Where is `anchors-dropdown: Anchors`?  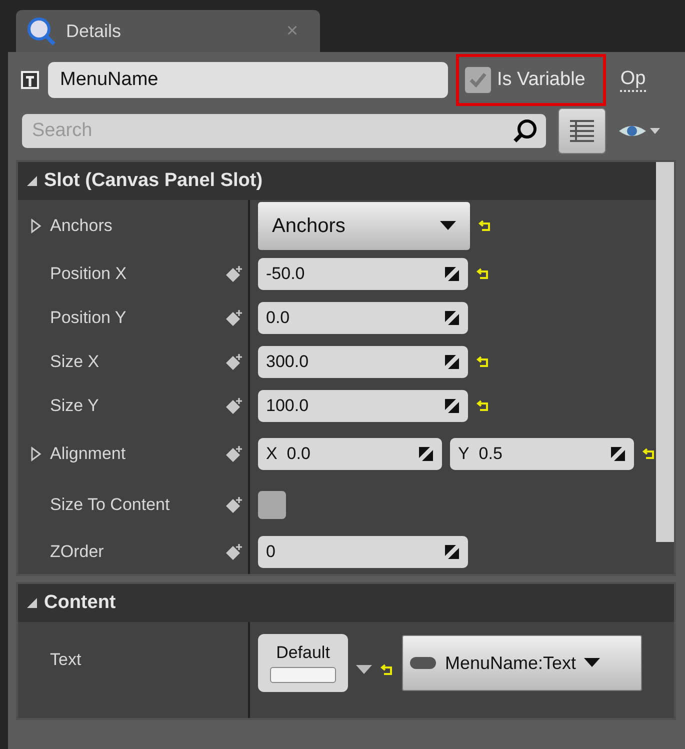 anchors-dropdown: Anchors is located at coordinates (364, 226).